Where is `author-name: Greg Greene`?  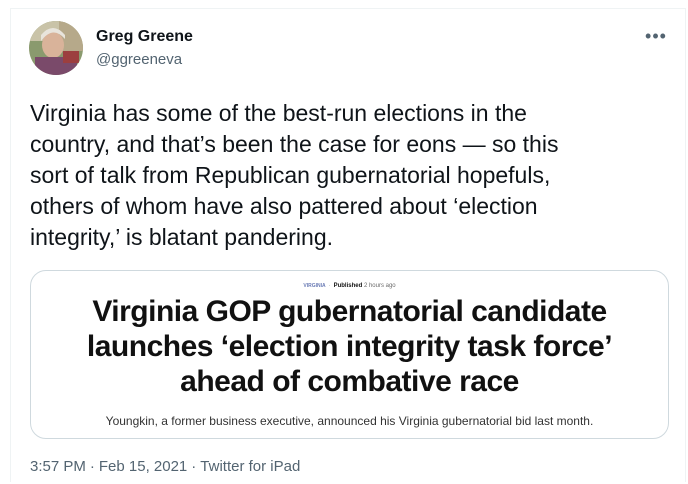 author-name: Greg Greene is located at coordinates (144, 37).